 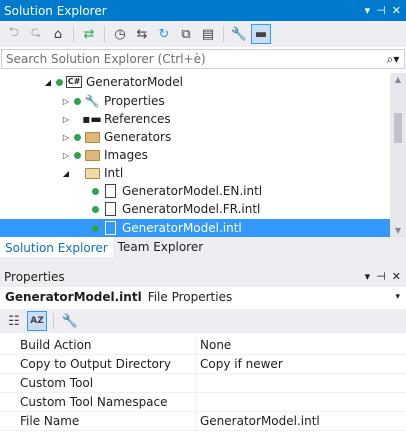 I want to click on property-value: None, so click(x=301, y=345).